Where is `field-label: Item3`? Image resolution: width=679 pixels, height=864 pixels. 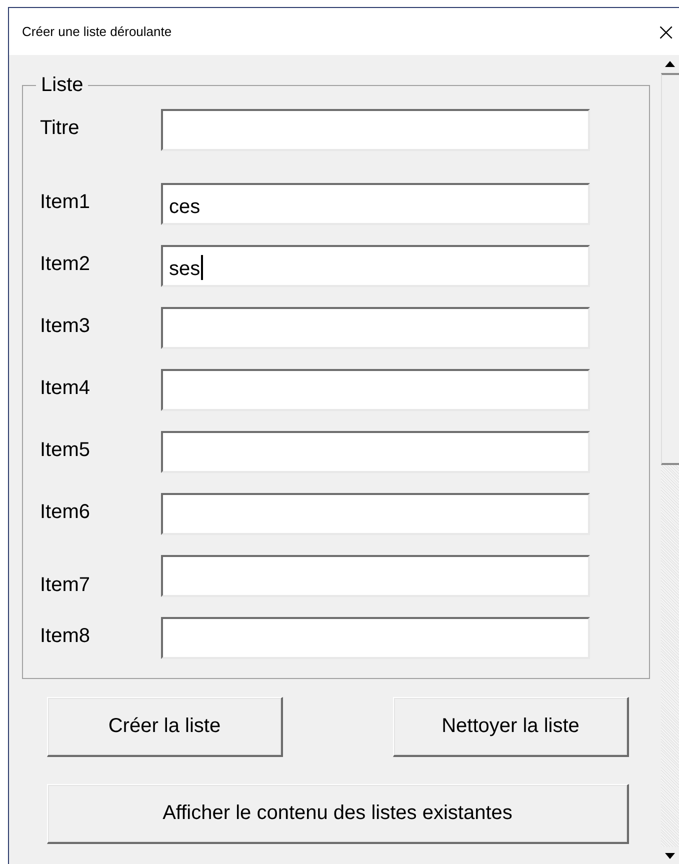
field-label: Item3 is located at coordinates (66, 326).